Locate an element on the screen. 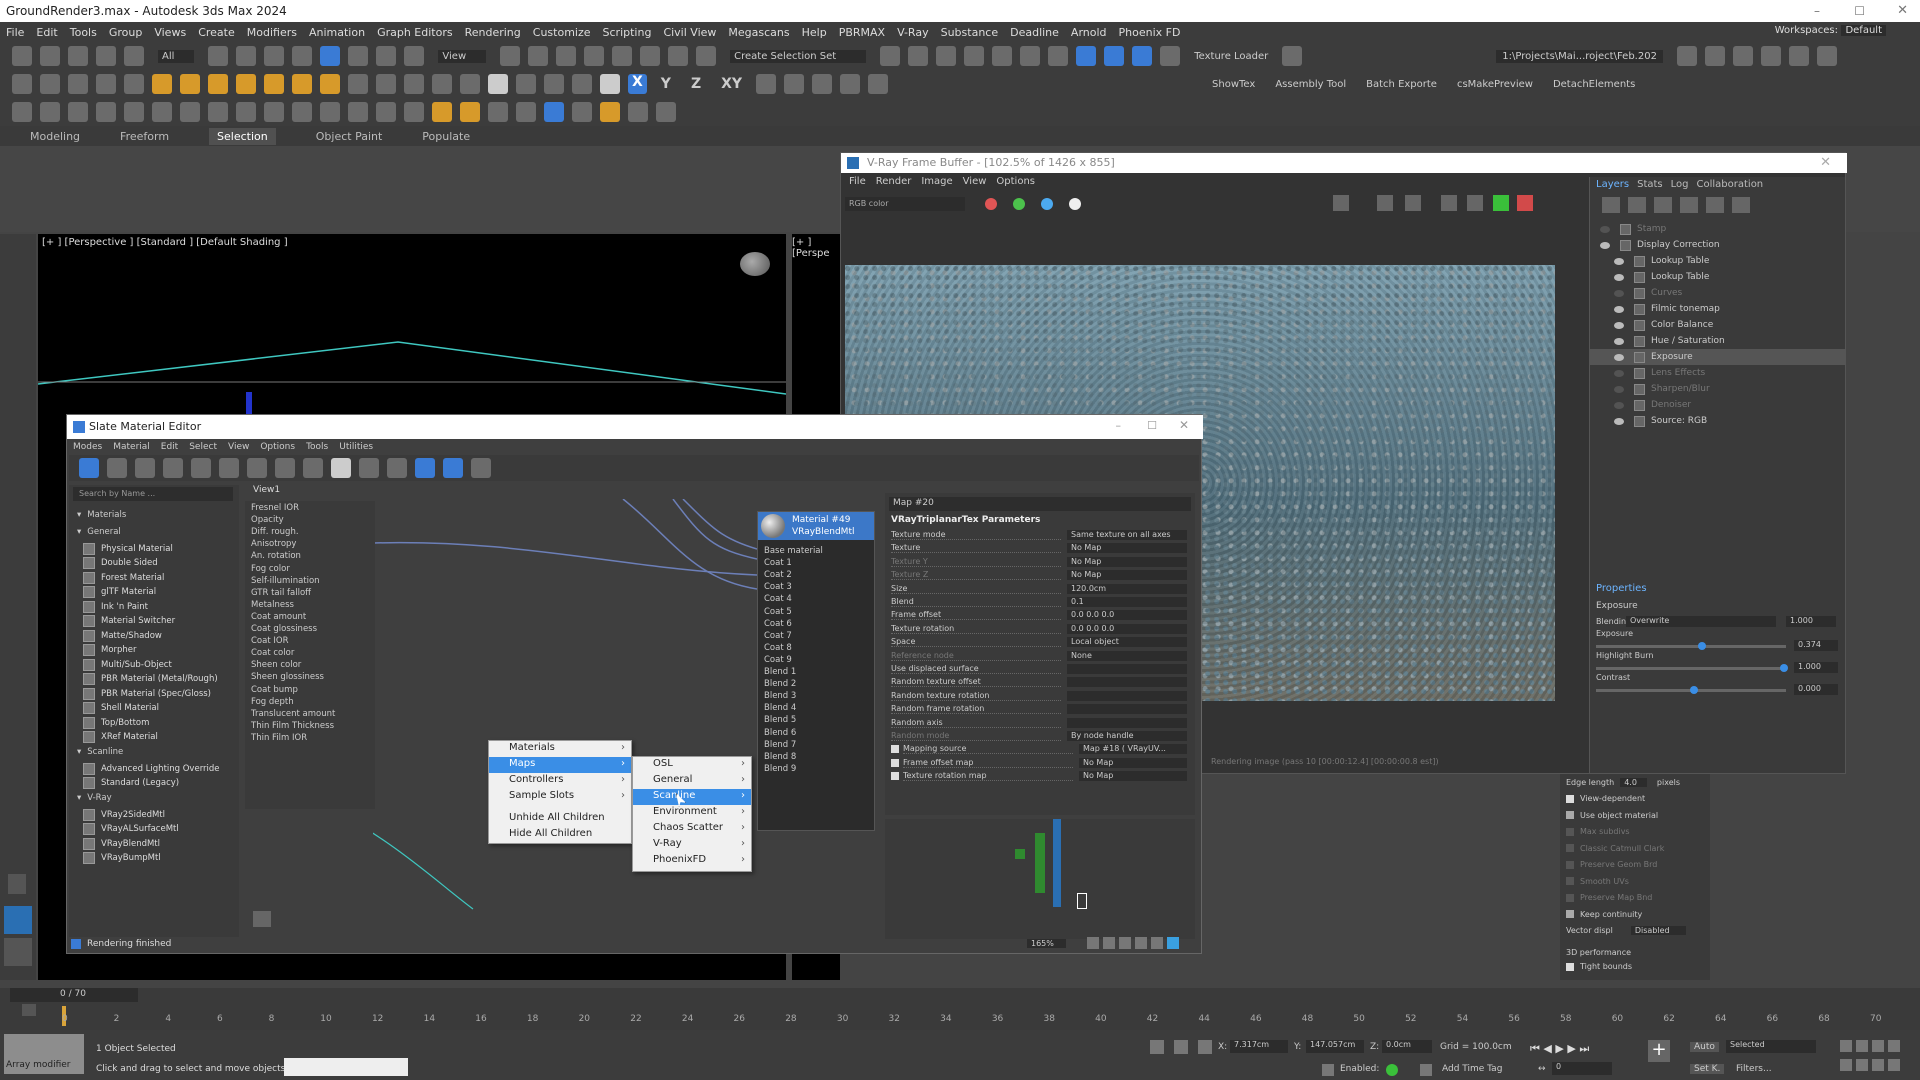  showtex-button: ShowTex is located at coordinates (1233, 84).